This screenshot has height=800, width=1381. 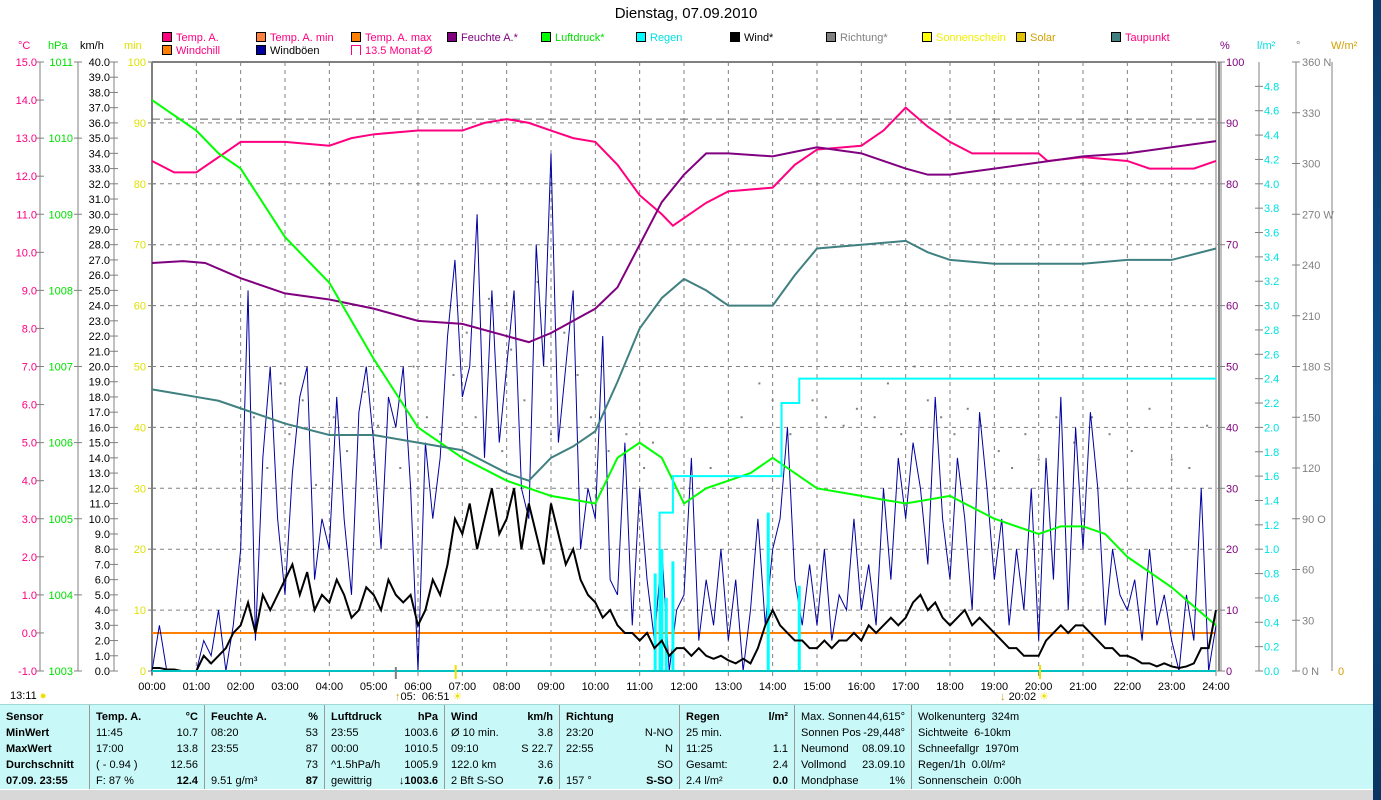 I want to click on stats-row: gewittrig ↓1003.6, so click(x=384, y=781).